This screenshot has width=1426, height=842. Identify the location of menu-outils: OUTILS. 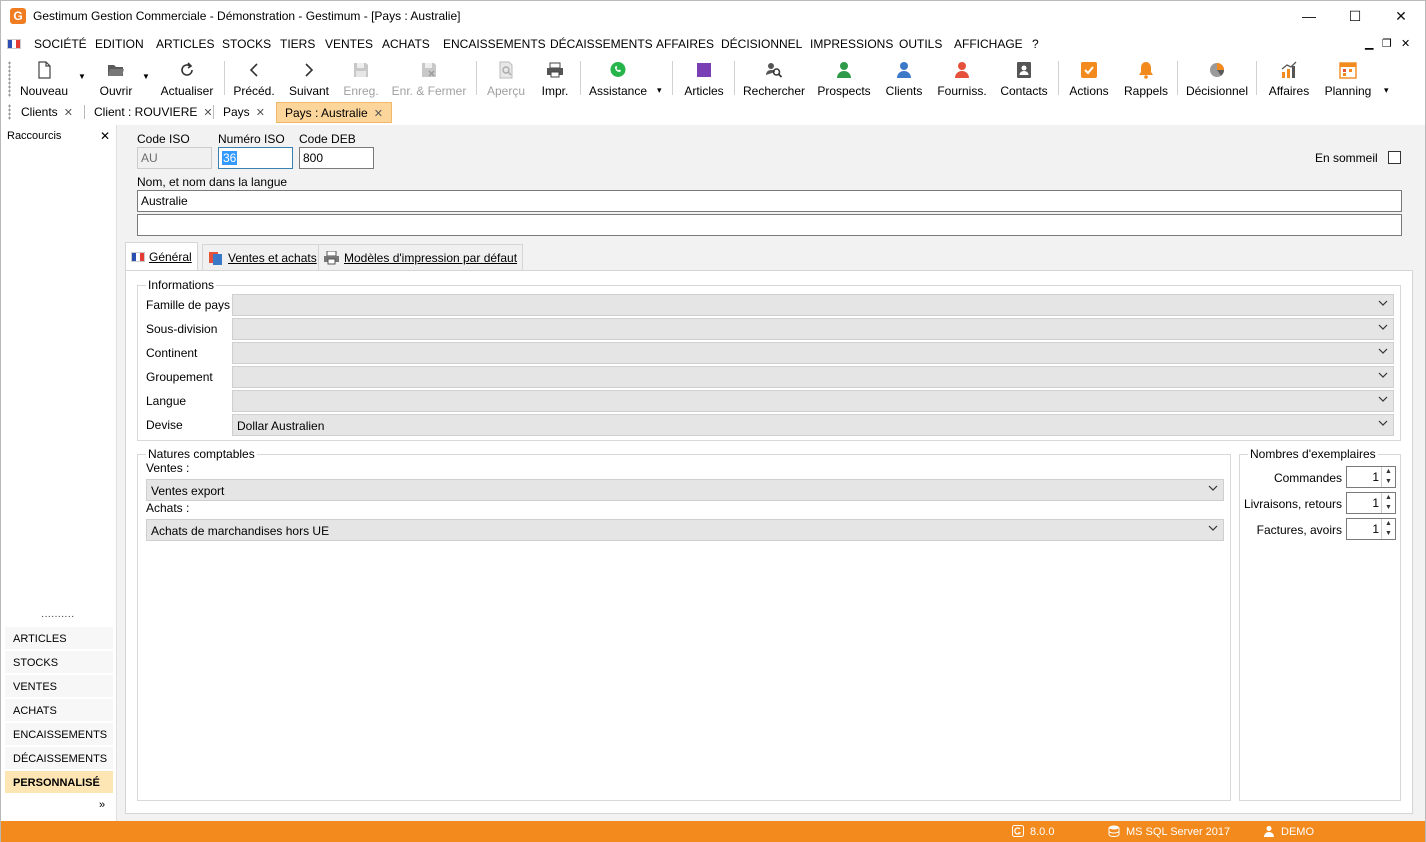
(920, 44).